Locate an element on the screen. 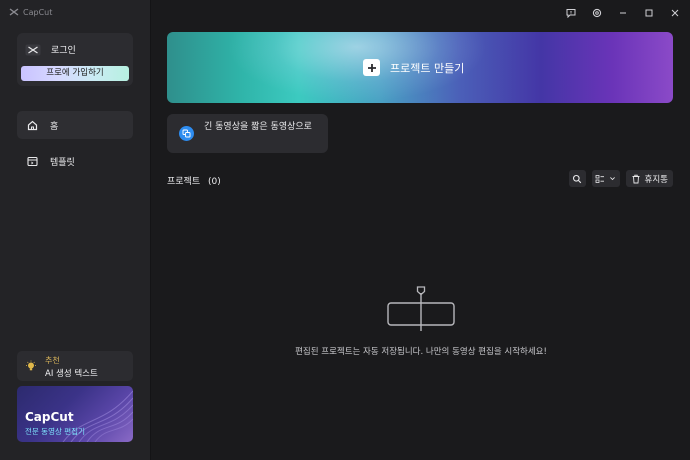 This screenshot has width=690, height=460. promo-subtitle: 전문 동영상 편집기 is located at coordinates (55, 431).